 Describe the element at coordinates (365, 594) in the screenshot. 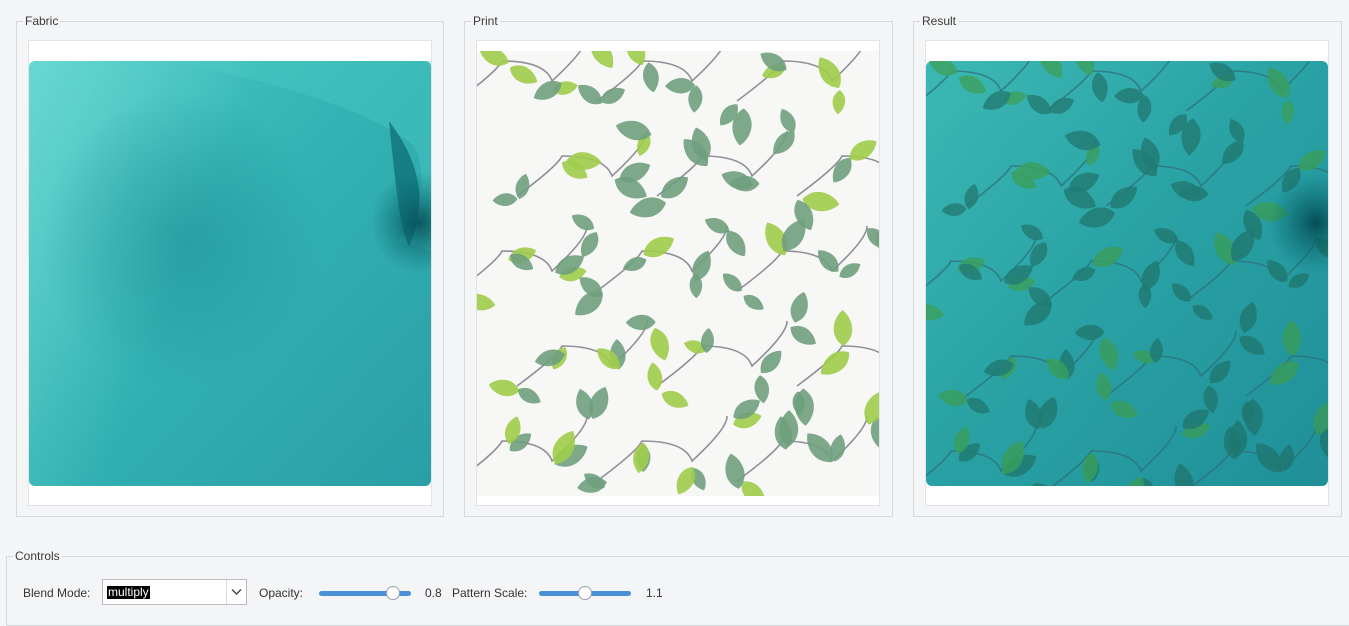

I see `opacity-slider` at that location.